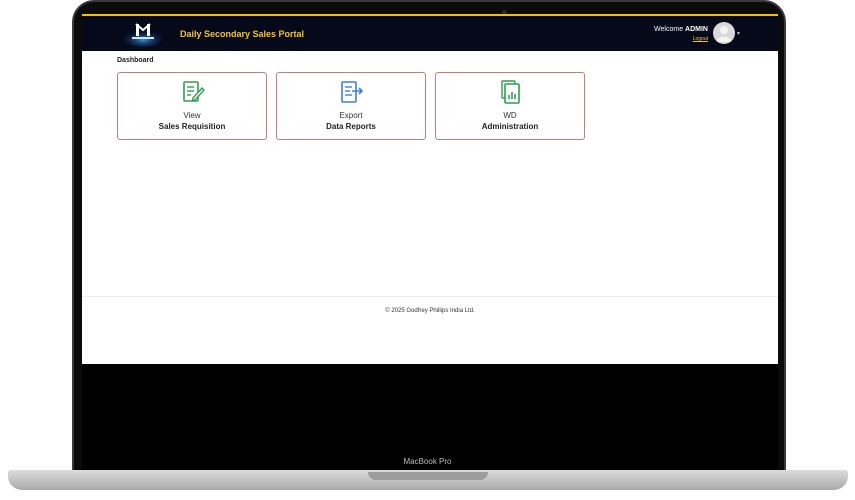 The image size is (855, 500). Describe the element at coordinates (510, 106) in the screenshot. I see `tile-administration: WD Administration` at that location.